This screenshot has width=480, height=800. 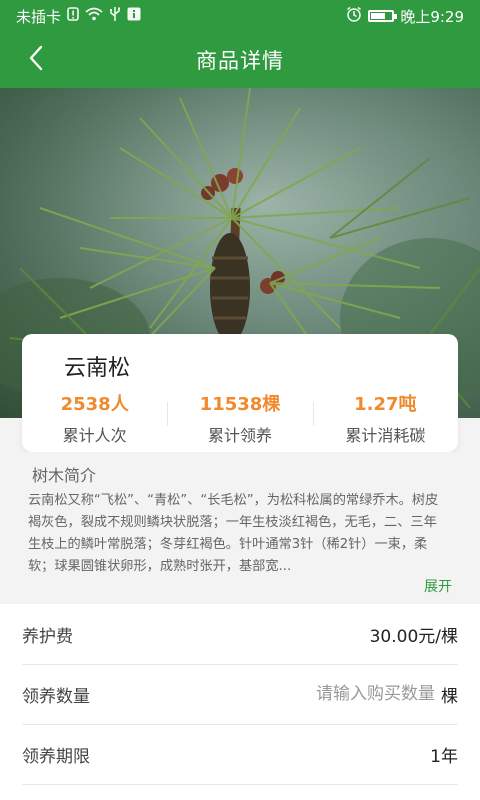 I want to click on stats-row: 2538人 累计人次 11538棵 累计领养 1.27吨 累计消耗碳, so click(x=240, y=414).